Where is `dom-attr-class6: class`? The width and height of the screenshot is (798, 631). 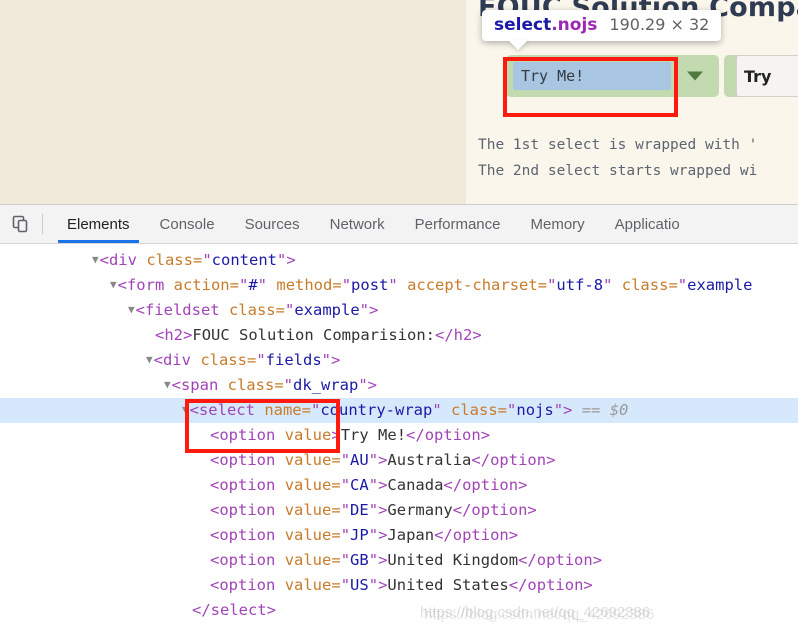
dom-attr-class6: class is located at coordinates (474, 410).